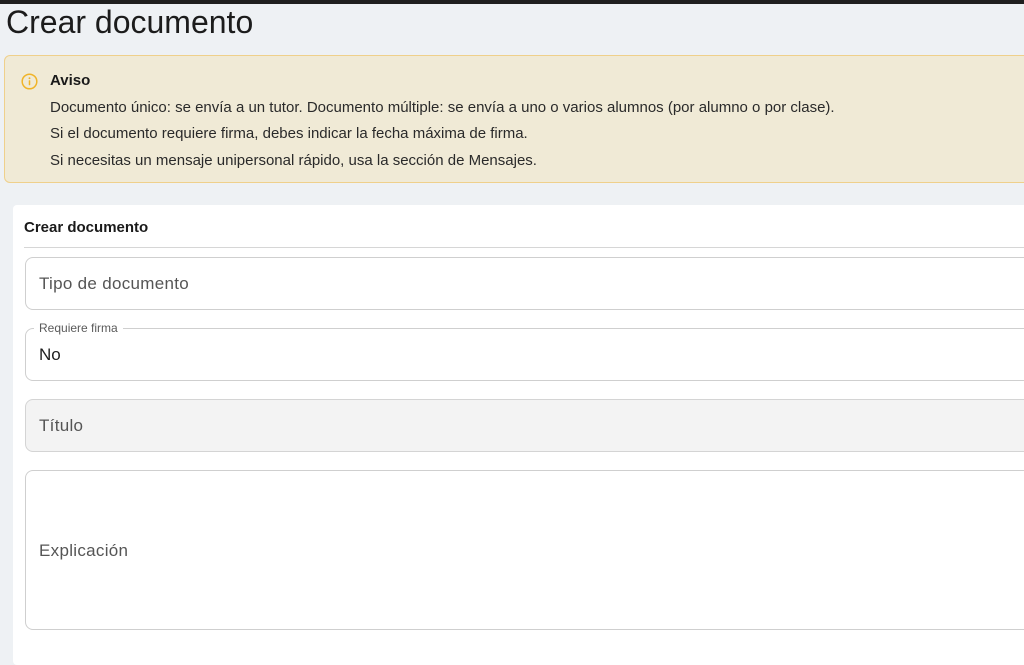 This screenshot has width=1024, height=665. I want to click on explanation-placeholder: Explicación, so click(84, 550).